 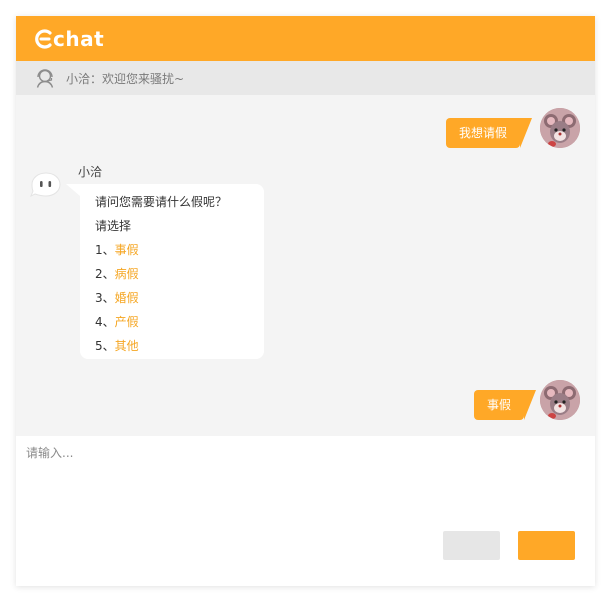 What do you see at coordinates (45, 78) in the screenshot?
I see `headset-agent-icon` at bounding box center [45, 78].